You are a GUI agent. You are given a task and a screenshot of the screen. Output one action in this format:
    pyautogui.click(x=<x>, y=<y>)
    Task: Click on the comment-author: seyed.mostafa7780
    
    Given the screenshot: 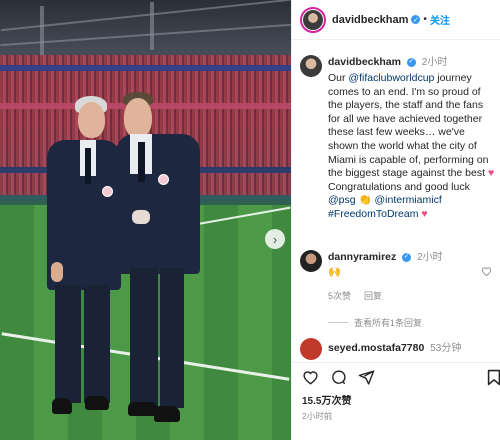 What is the action you would take?
    pyautogui.click(x=376, y=348)
    